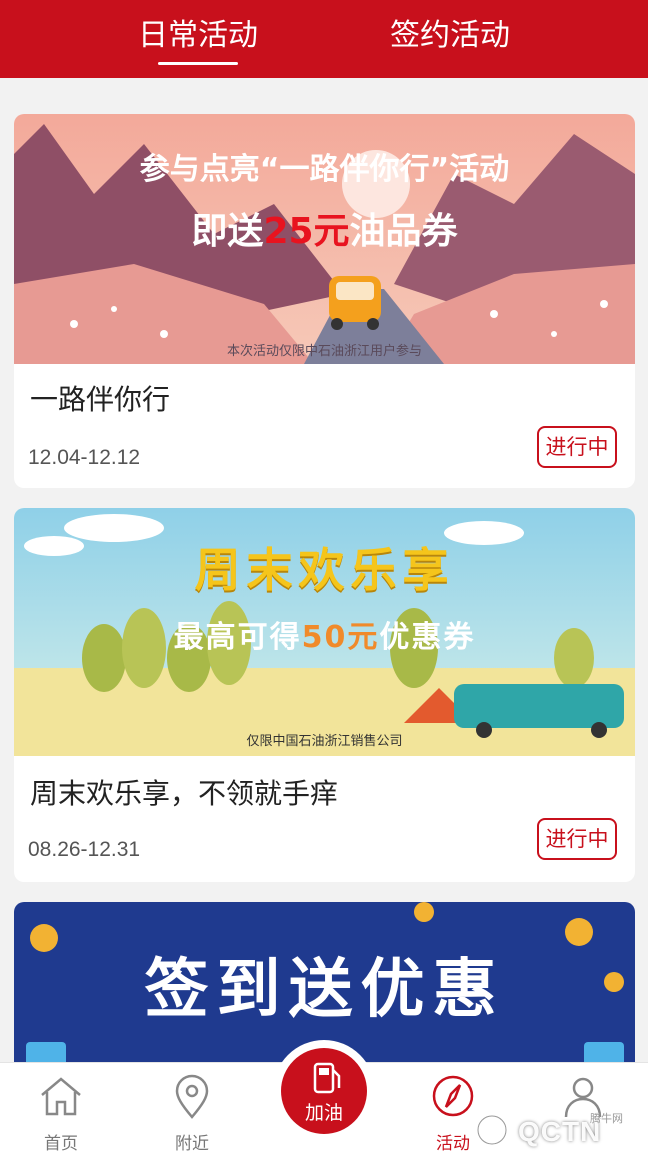 The height and width of the screenshot is (1152, 648). What do you see at coordinates (306, 231) in the screenshot?
I see `banner-subheadline-highlight: 25元` at bounding box center [306, 231].